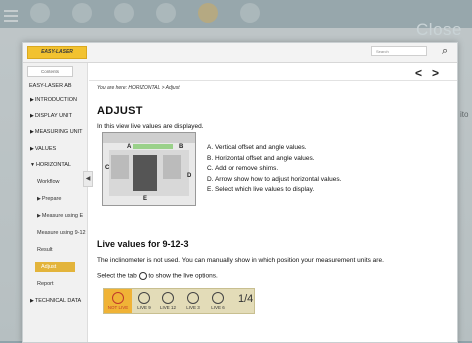 This screenshot has width=472, height=343. I want to click on tab-live-12: LIVE 12, so click(168, 301).